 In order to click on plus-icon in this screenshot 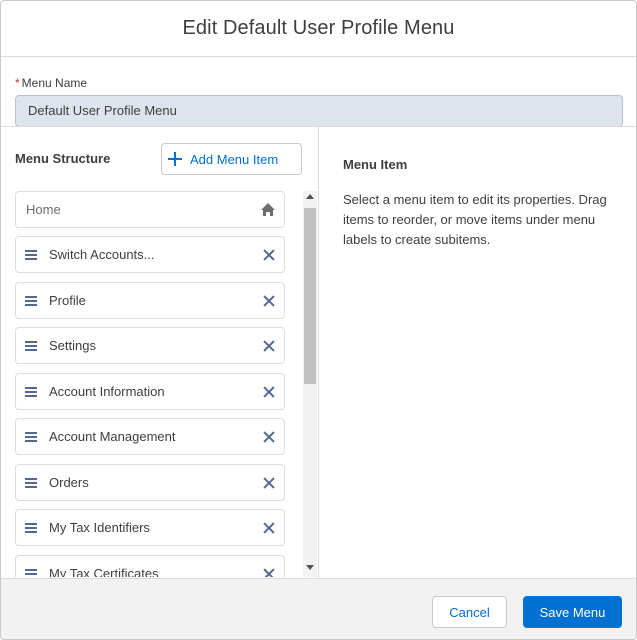, I will do `click(175, 159)`.